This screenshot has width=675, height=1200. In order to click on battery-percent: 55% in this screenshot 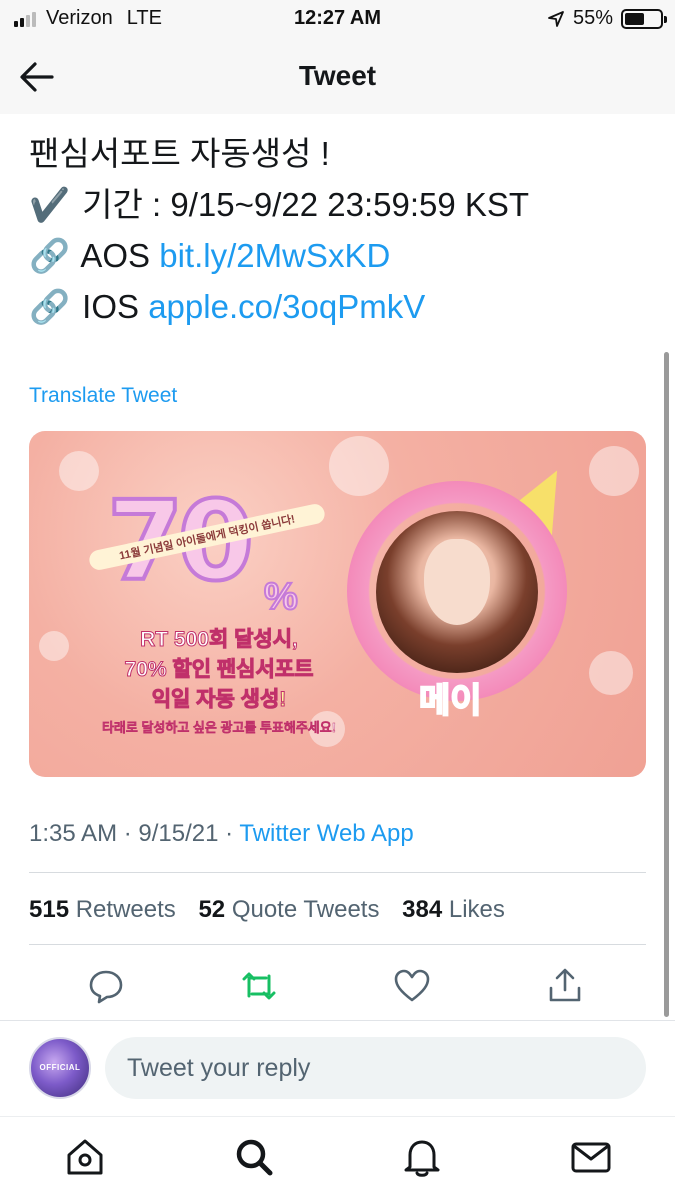, I will do `click(592, 18)`.